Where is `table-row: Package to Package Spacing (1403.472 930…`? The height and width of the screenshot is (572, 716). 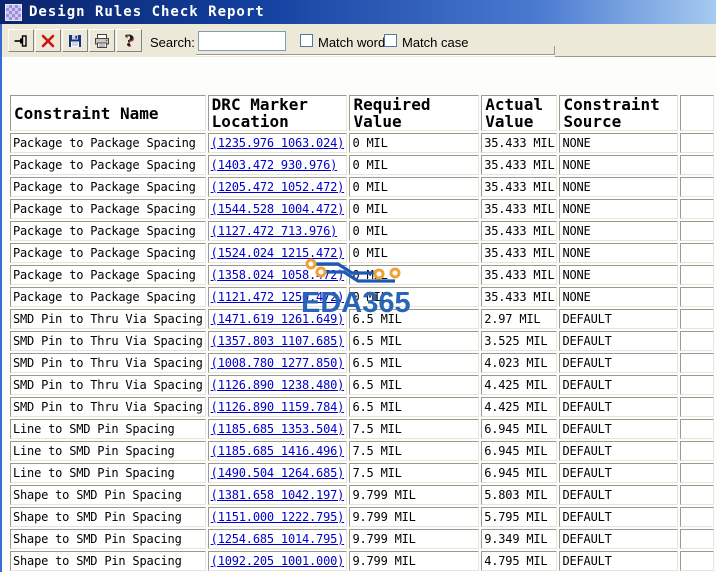
table-row: Package to Package Spacing (1403.472 930… is located at coordinates (362, 165).